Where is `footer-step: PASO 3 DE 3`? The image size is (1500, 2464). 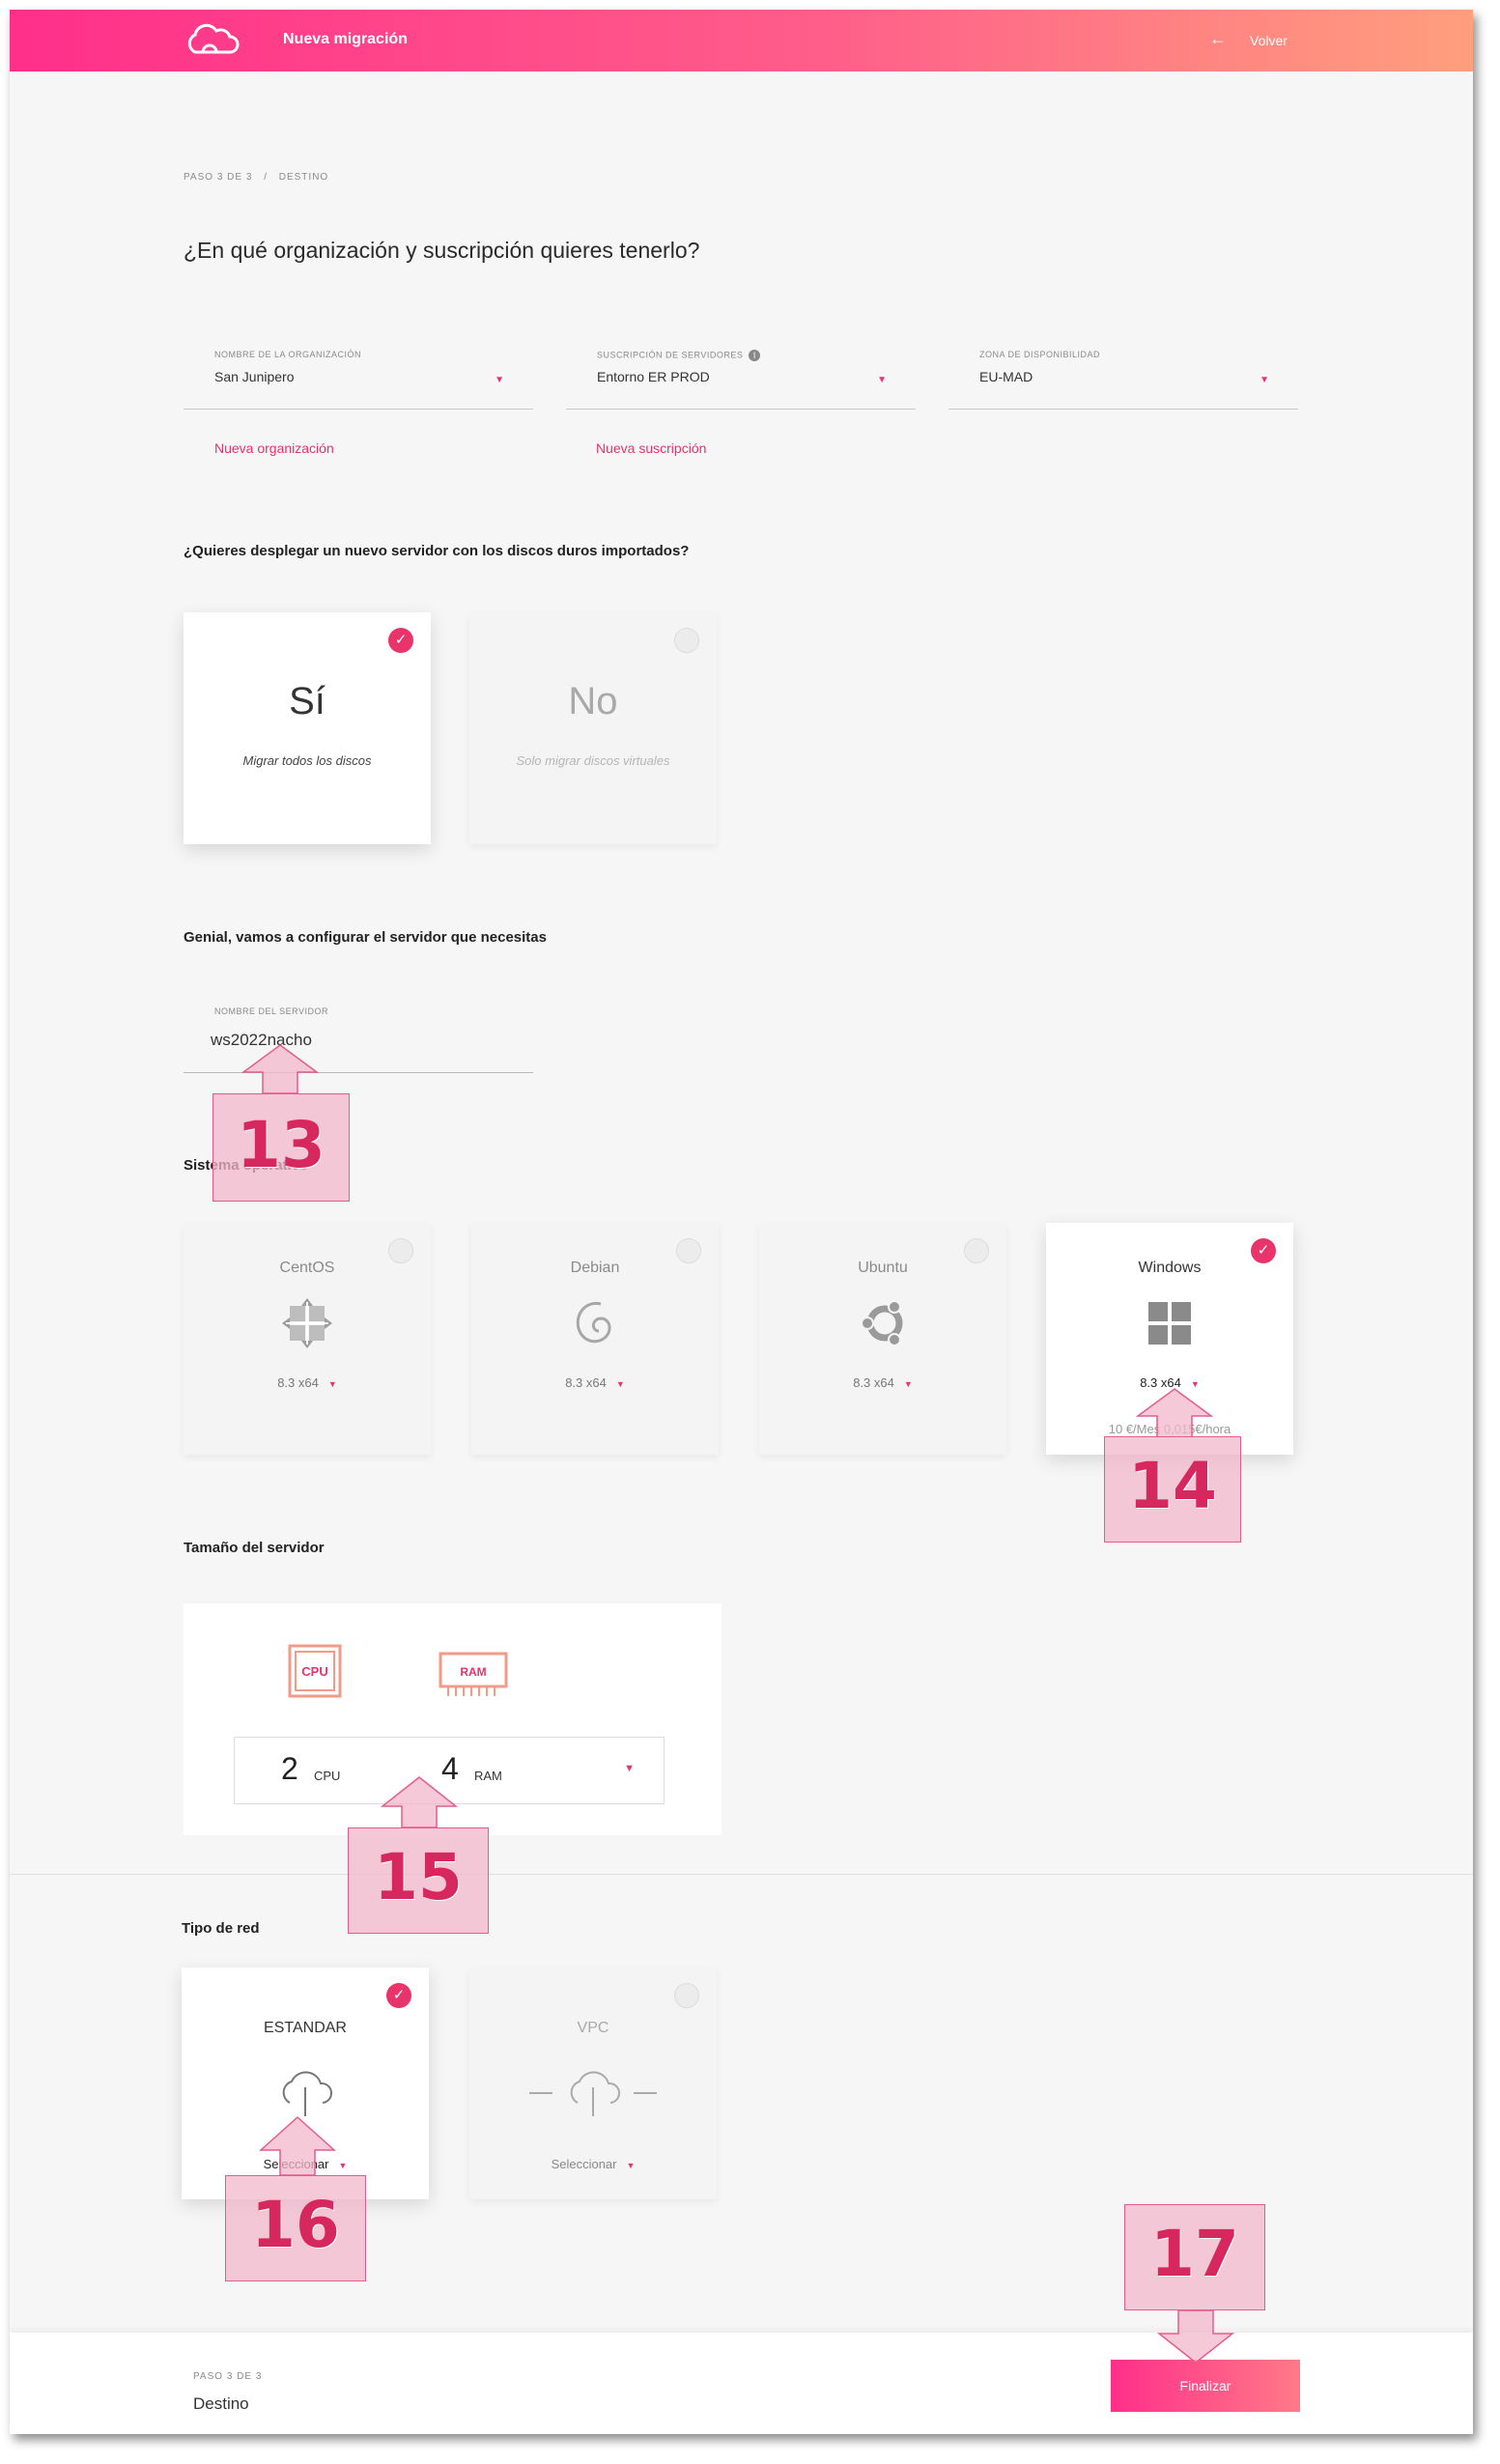
footer-step: PASO 3 DE 3 is located at coordinates (228, 2376).